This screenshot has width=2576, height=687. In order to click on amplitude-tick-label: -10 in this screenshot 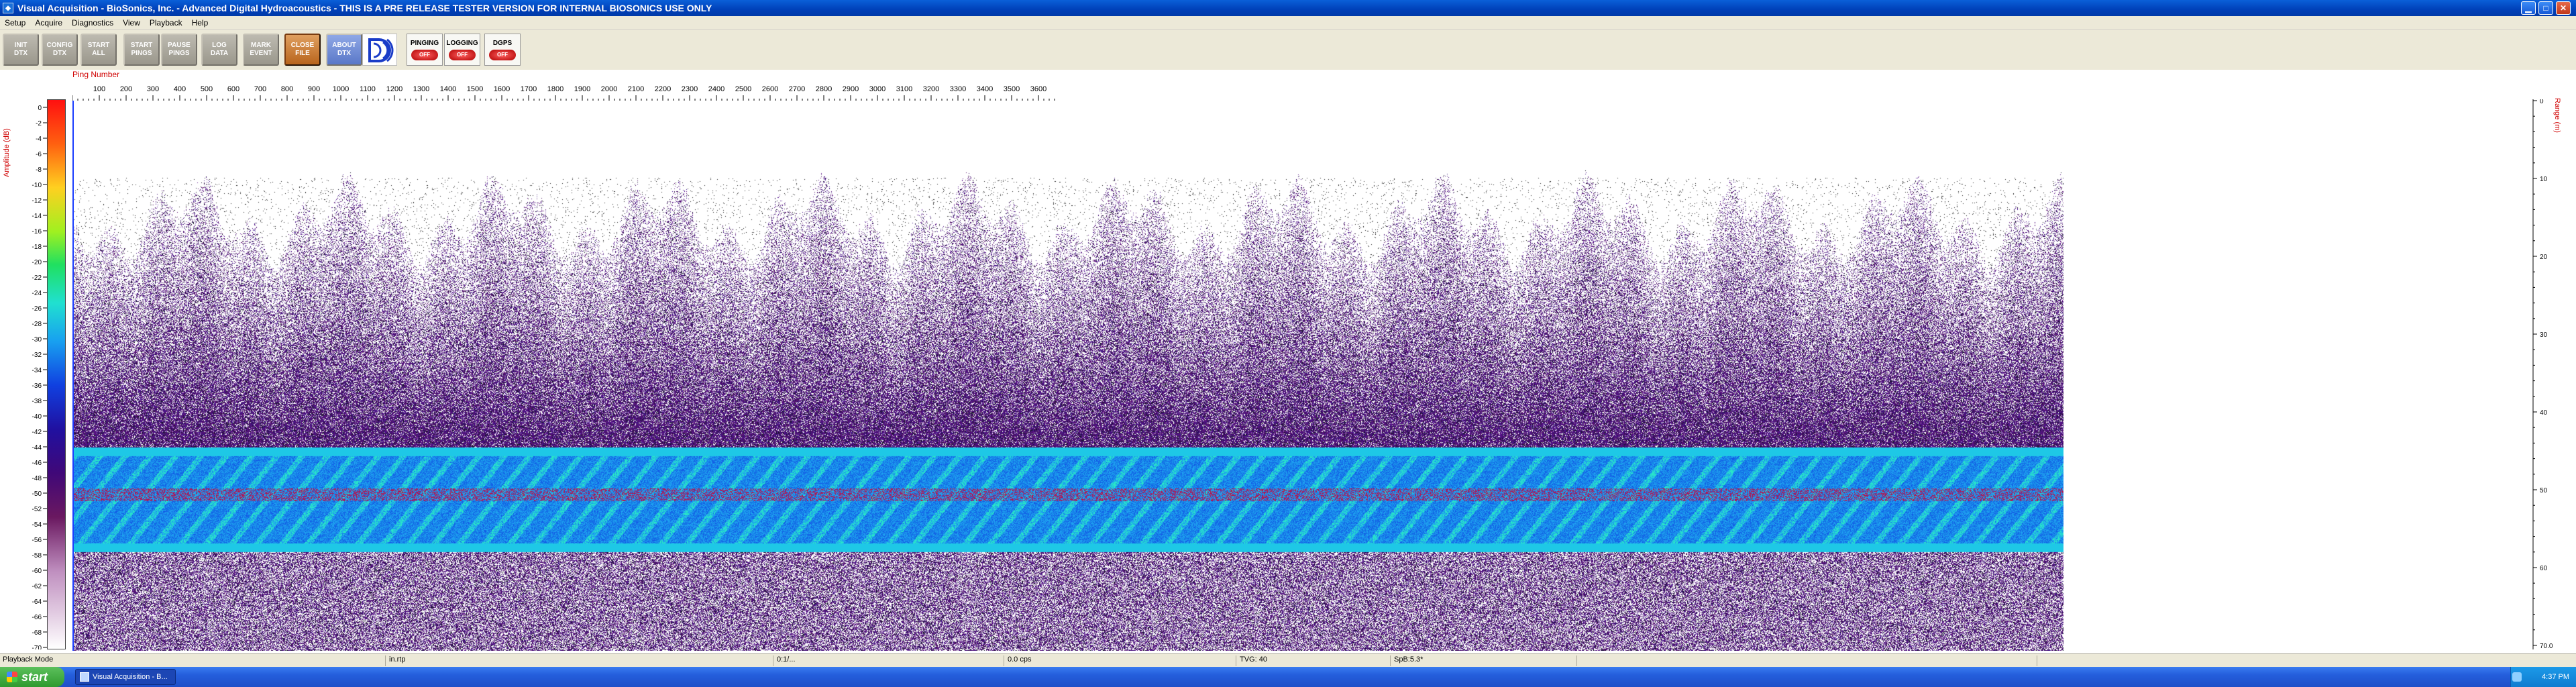, I will do `click(37, 185)`.